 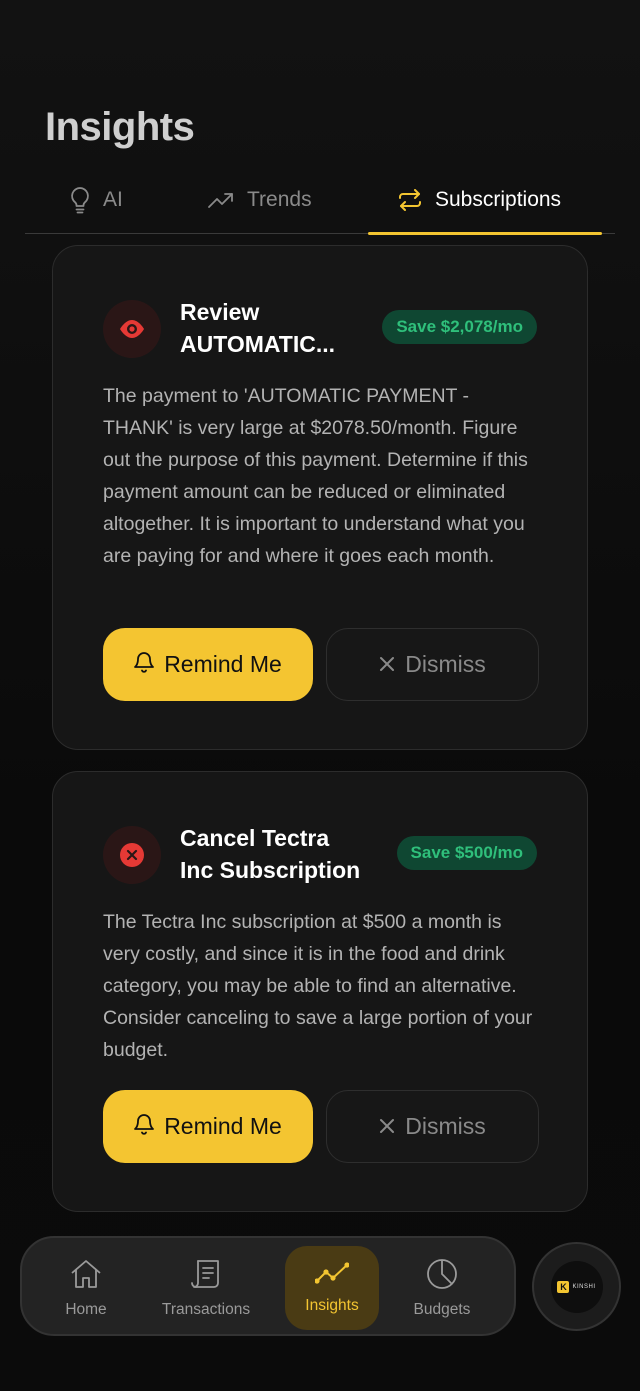 What do you see at coordinates (498, 199) in the screenshot?
I see `tab-subscriptions-label: Subscriptions` at bounding box center [498, 199].